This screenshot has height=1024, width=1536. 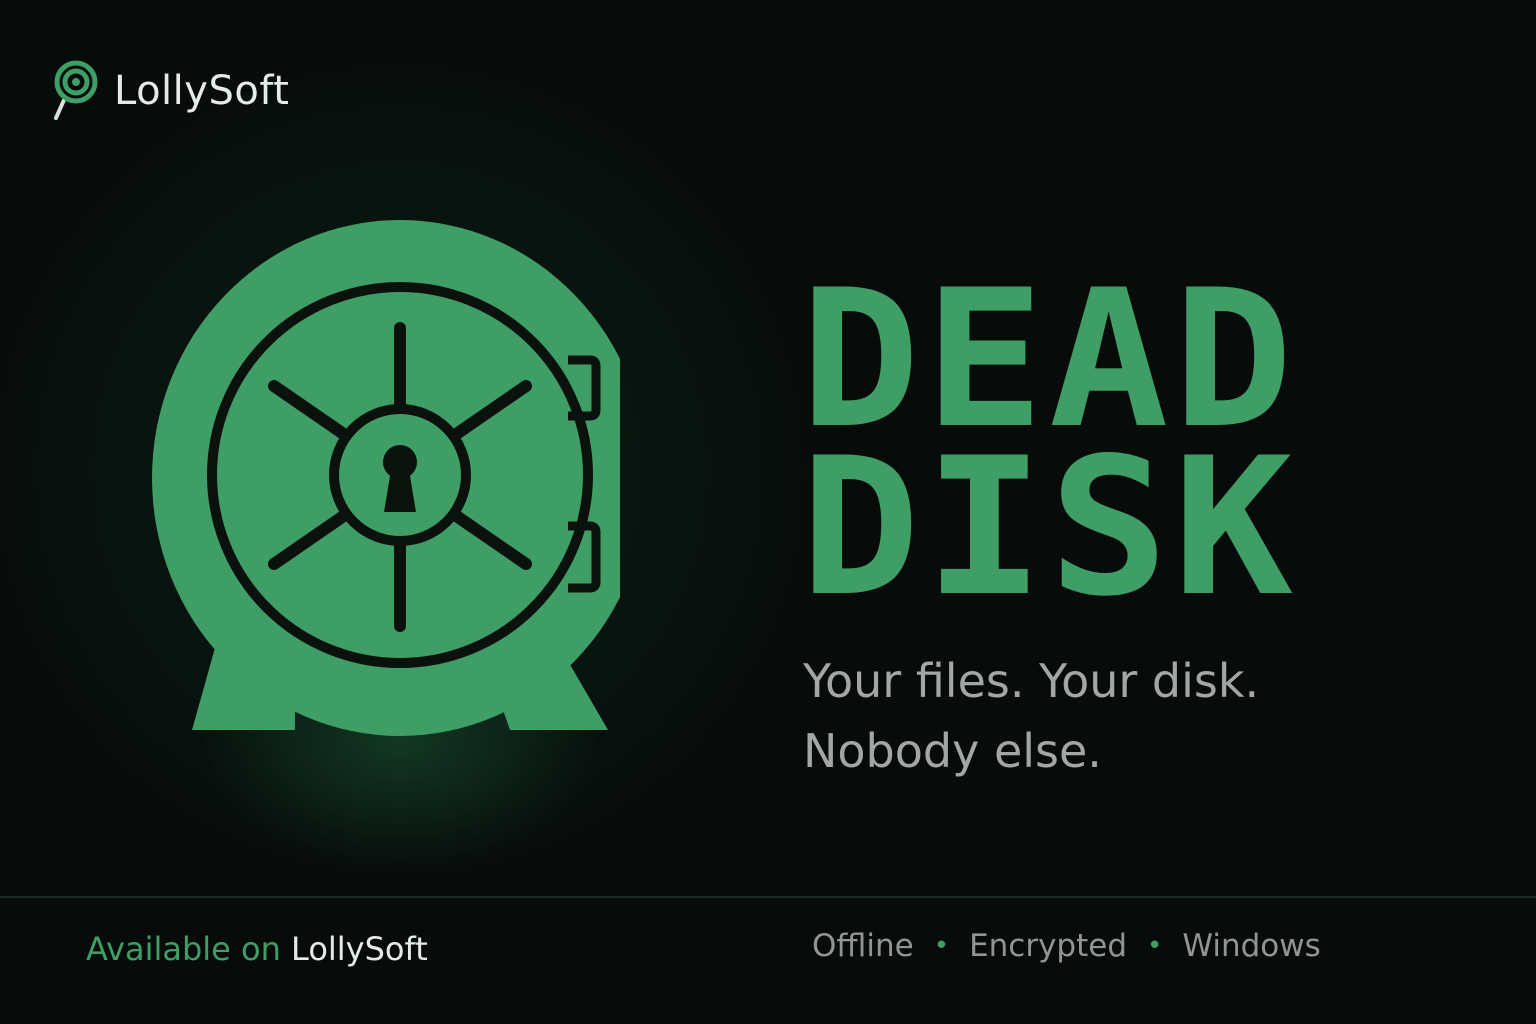 What do you see at coordinates (359, 949) in the screenshot?
I see `availability-platform: LollySoft` at bounding box center [359, 949].